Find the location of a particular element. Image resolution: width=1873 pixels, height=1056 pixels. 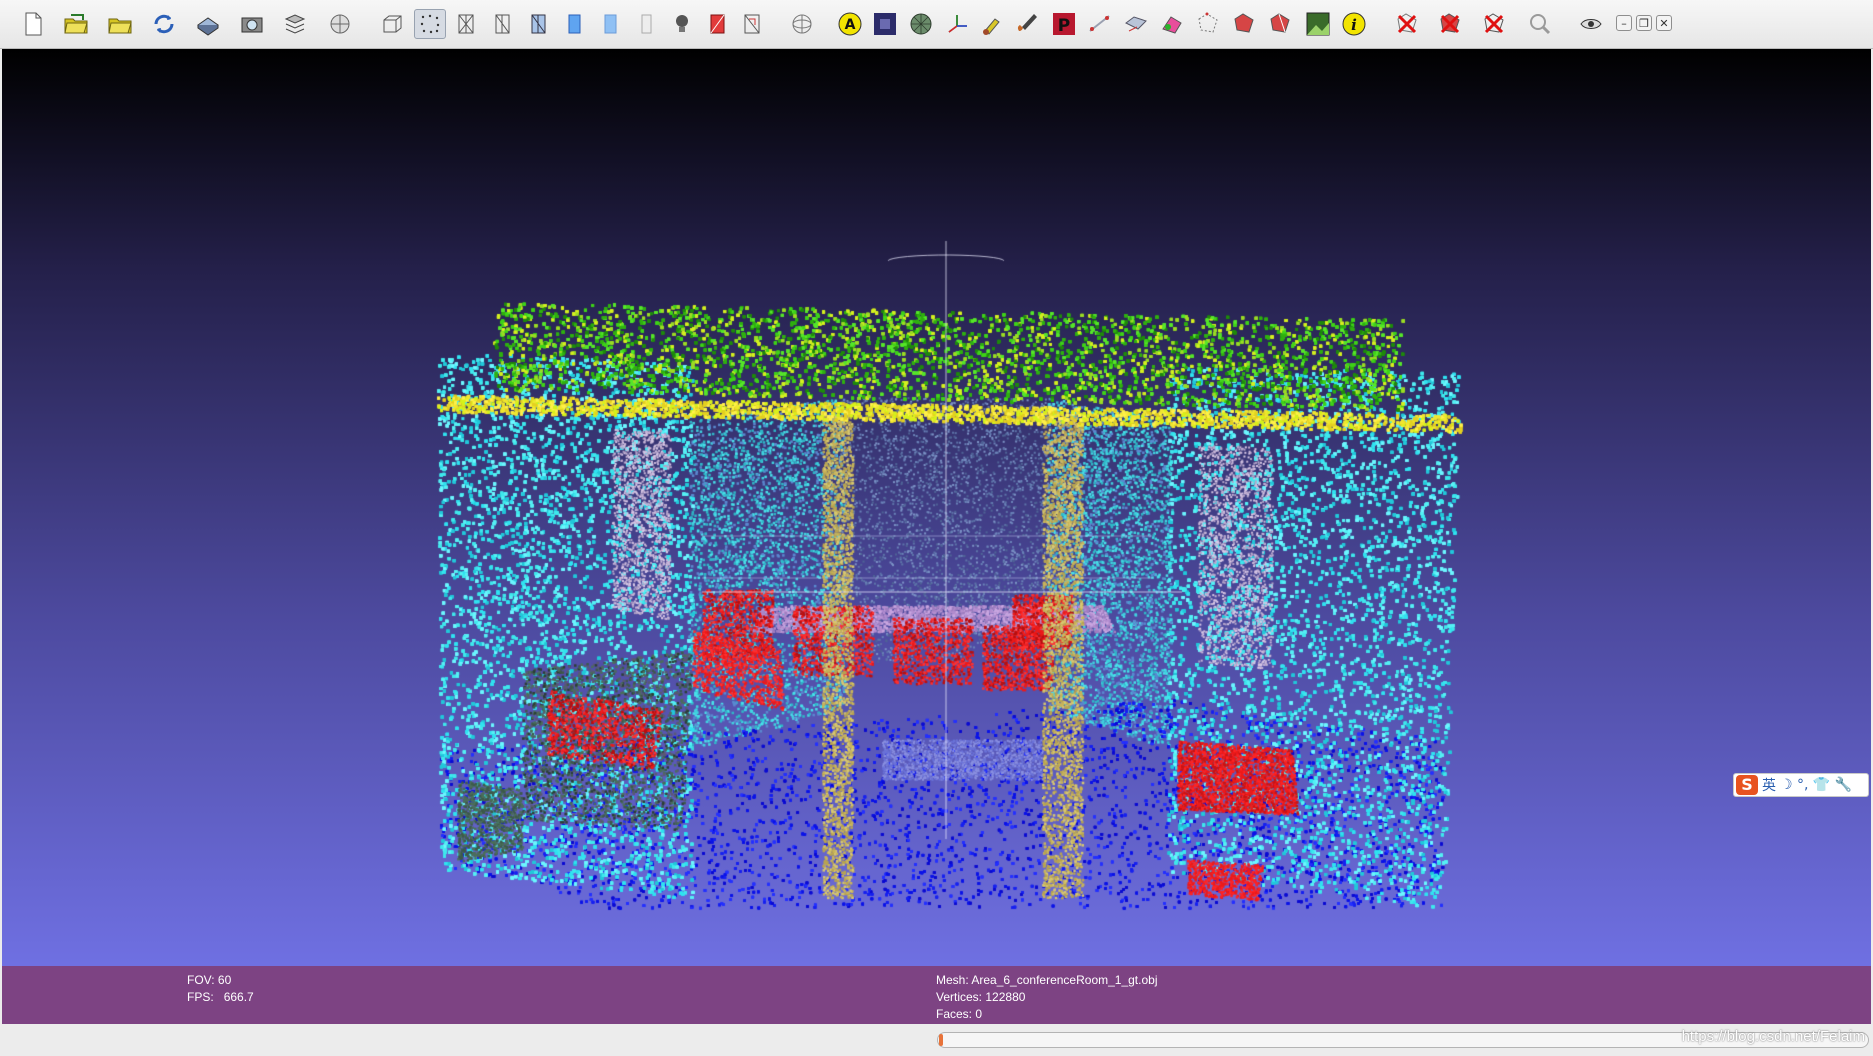

smooth-render-button is located at coordinates (610, 24).